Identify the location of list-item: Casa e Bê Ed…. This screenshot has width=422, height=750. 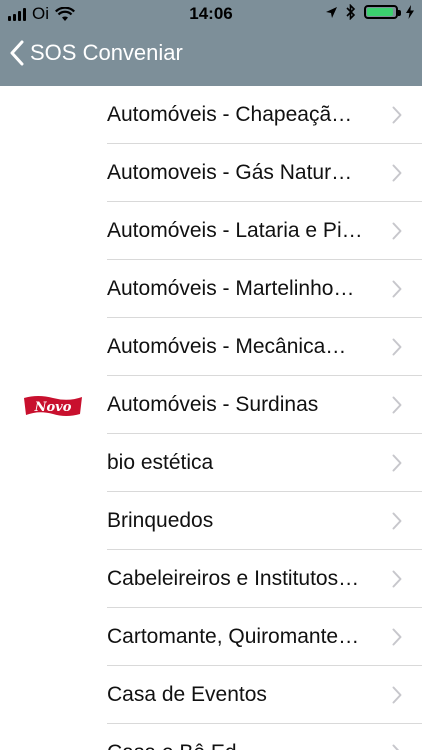
(211, 737).